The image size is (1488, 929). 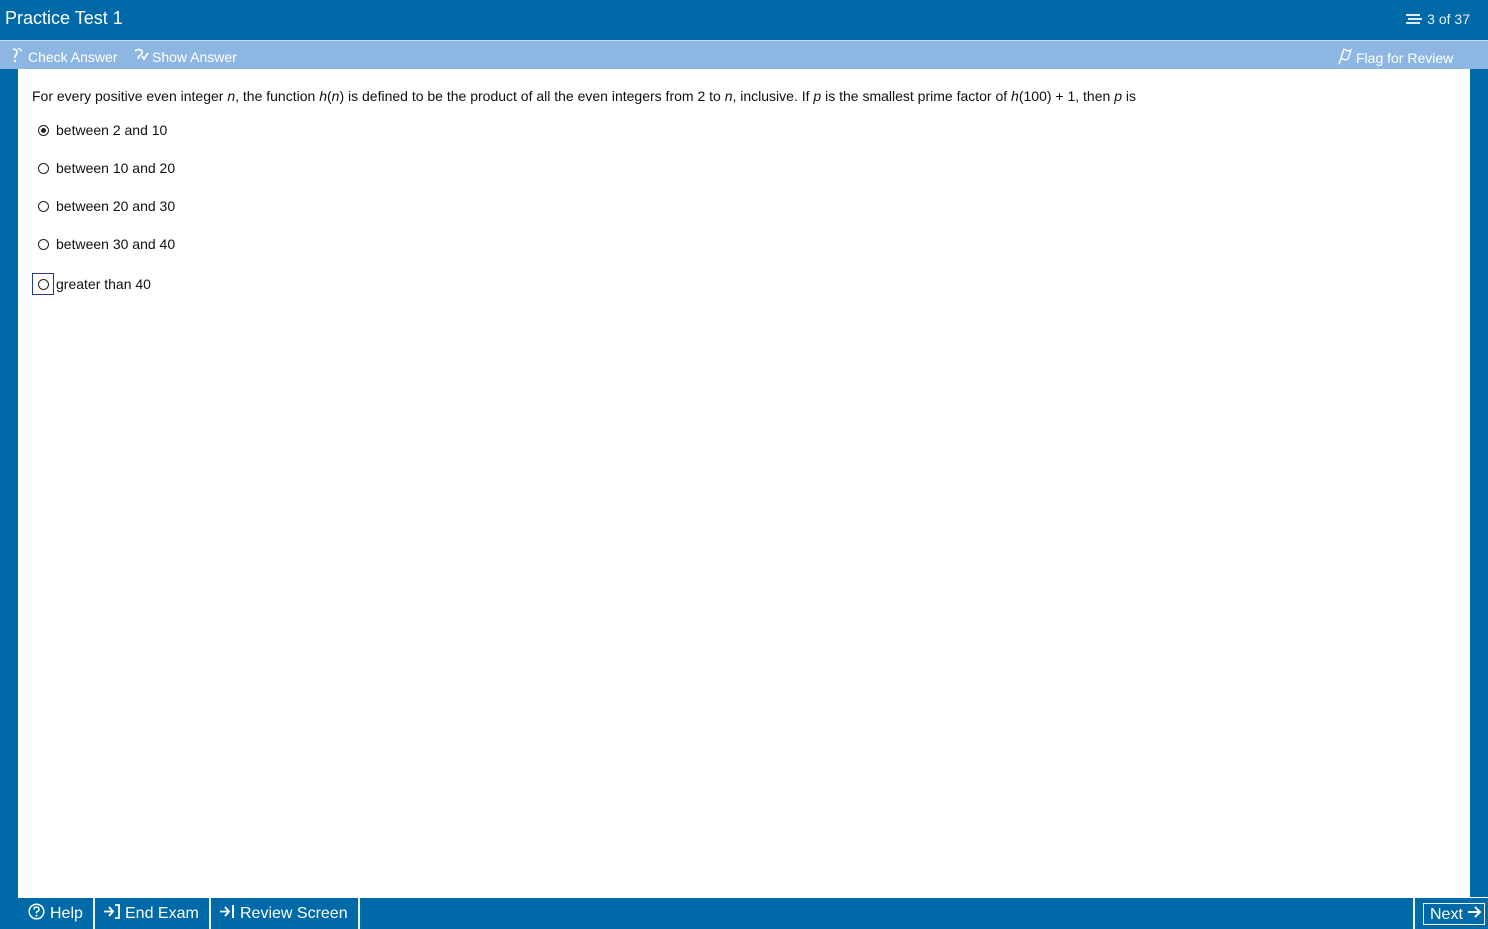 I want to click on variable-n: n, so click(x=231, y=96).